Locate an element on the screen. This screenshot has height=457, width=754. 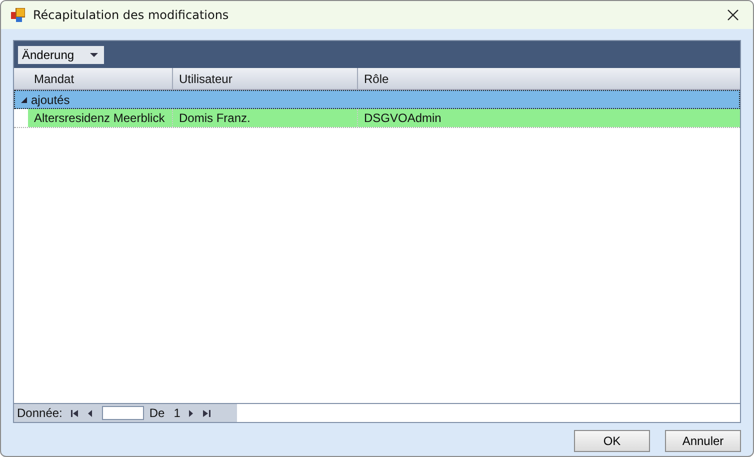
page-field is located at coordinates (123, 413).